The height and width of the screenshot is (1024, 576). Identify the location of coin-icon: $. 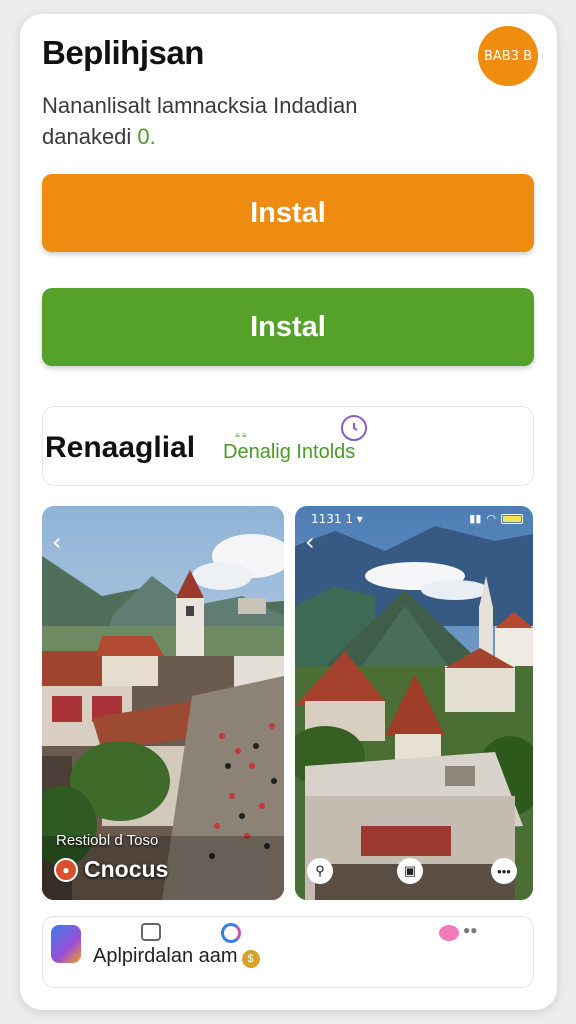
(250, 959).